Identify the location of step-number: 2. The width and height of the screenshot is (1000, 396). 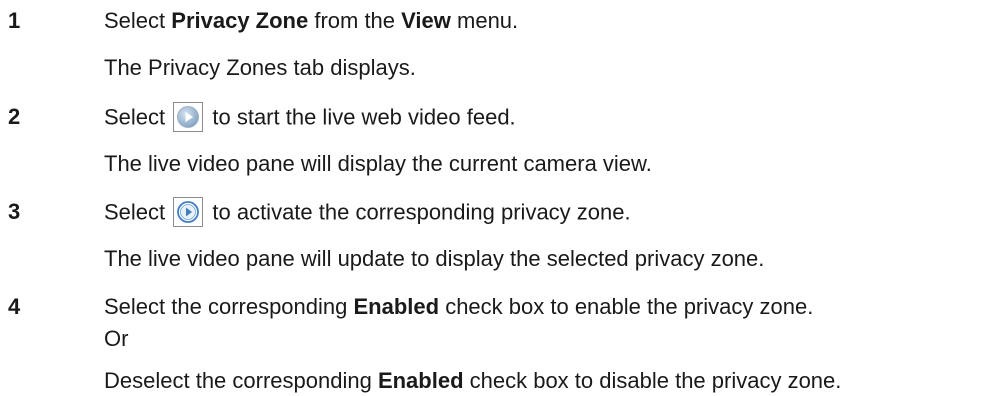
(14, 116).